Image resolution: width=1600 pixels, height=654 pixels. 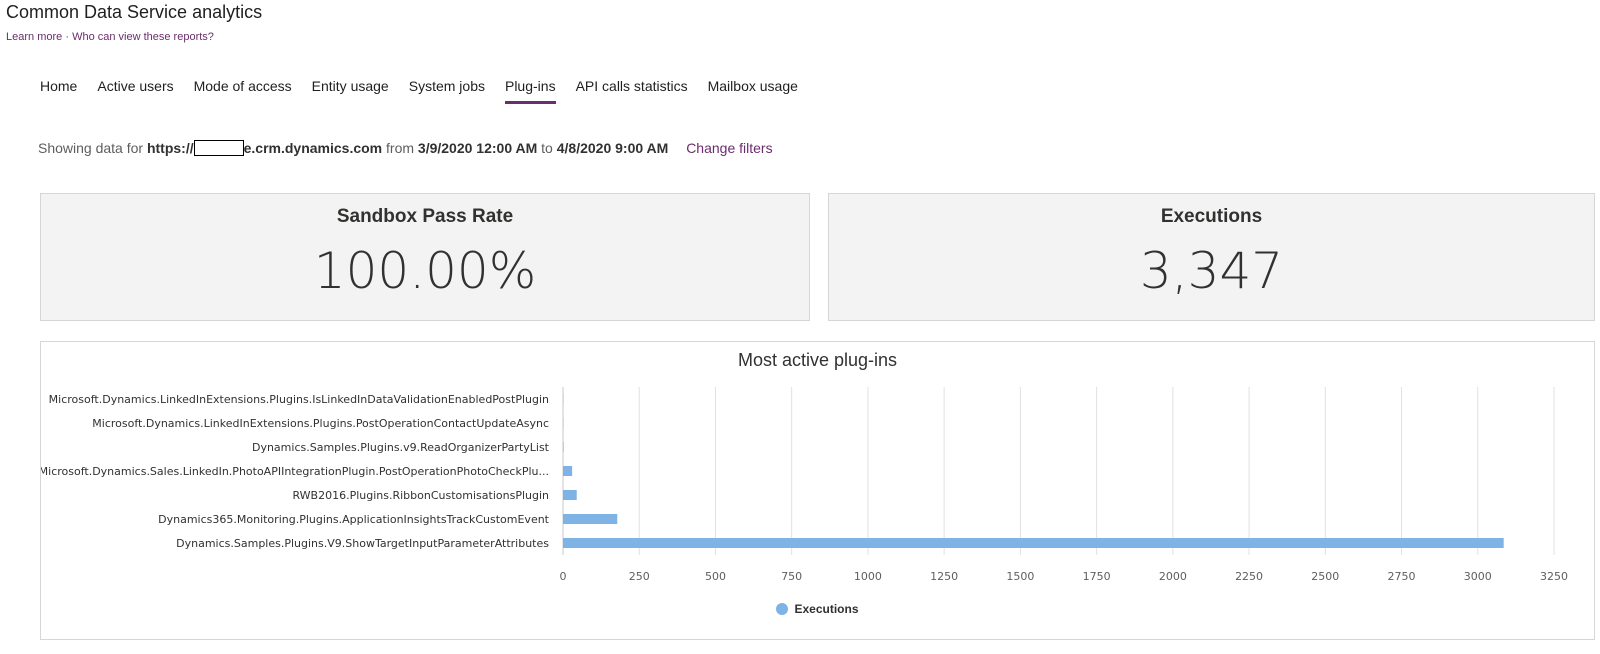 I want to click on executions-value: 3,347, so click(x=1211, y=271).